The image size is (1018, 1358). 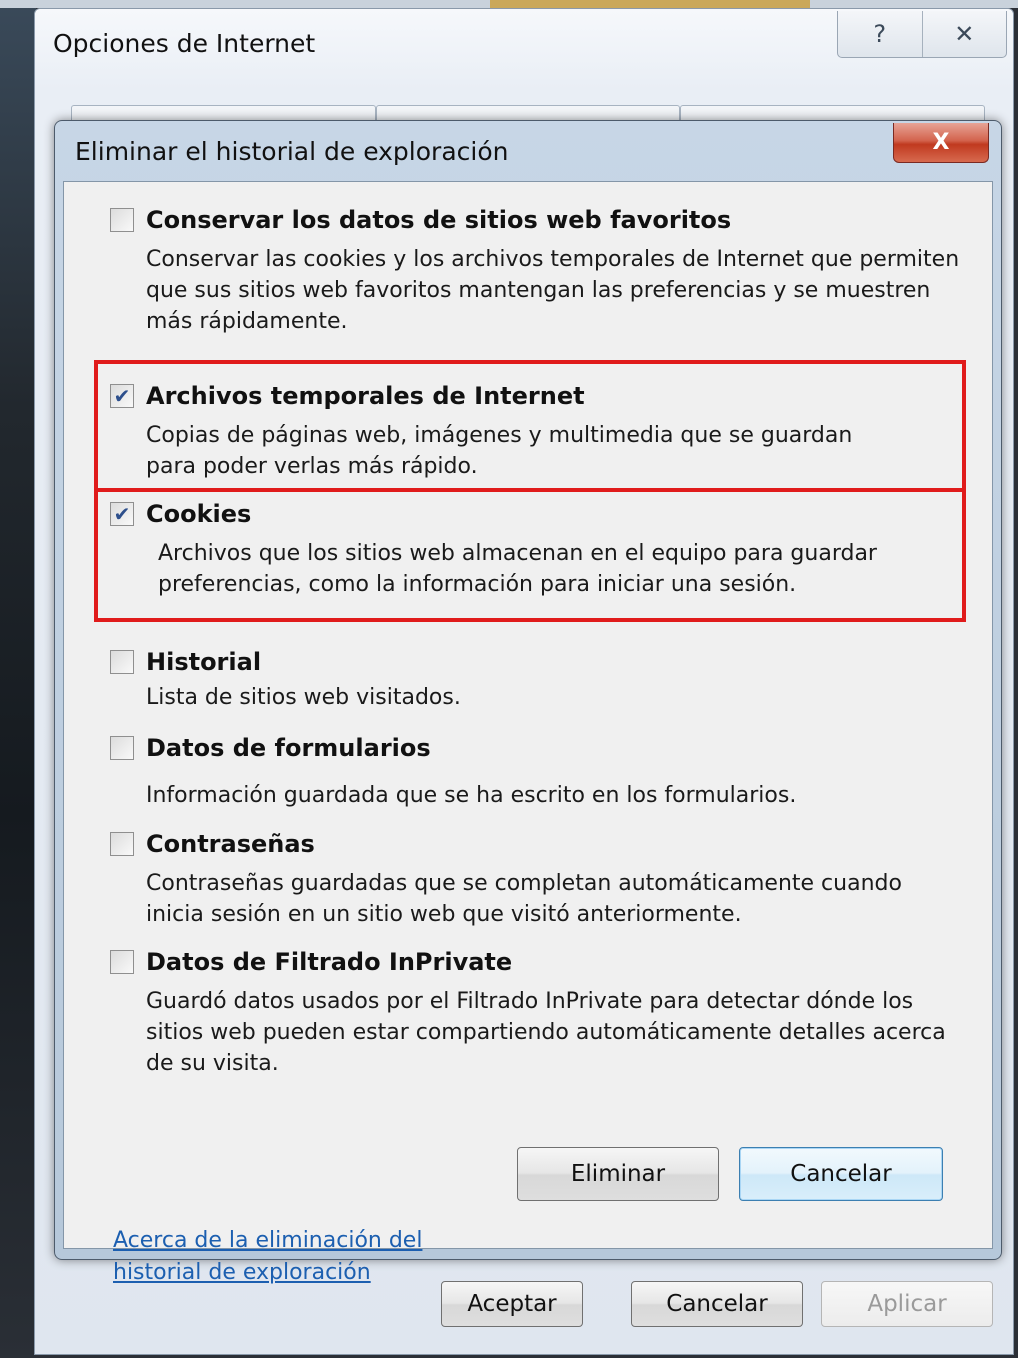 I want to click on option-label: Historial, so click(x=204, y=662).